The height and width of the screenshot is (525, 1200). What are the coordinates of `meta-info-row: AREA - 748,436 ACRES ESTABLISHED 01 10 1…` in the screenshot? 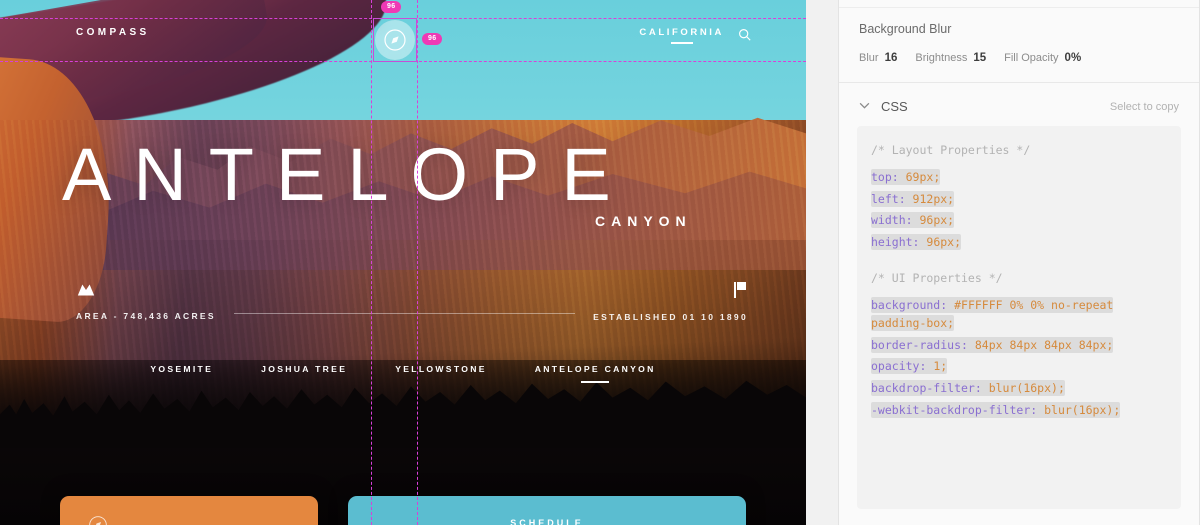 It's located at (412, 302).